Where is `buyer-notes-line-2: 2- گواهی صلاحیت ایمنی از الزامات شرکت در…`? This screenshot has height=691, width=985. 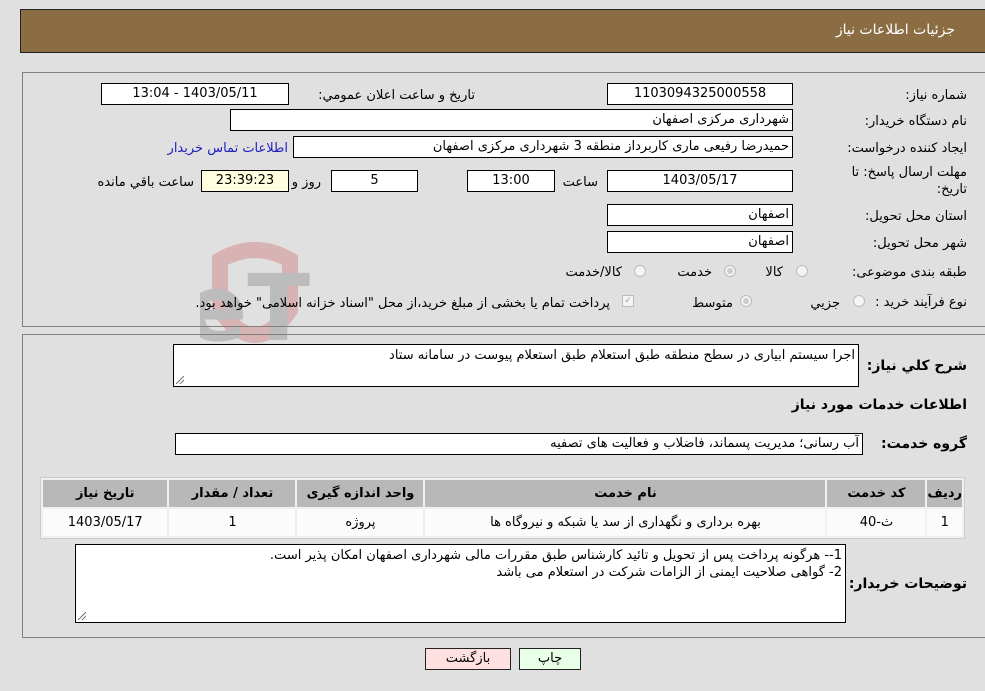 buyer-notes-line-2: 2- گواهی صلاحیت ایمنی از الزامات شرکت در… is located at coordinates (669, 572).